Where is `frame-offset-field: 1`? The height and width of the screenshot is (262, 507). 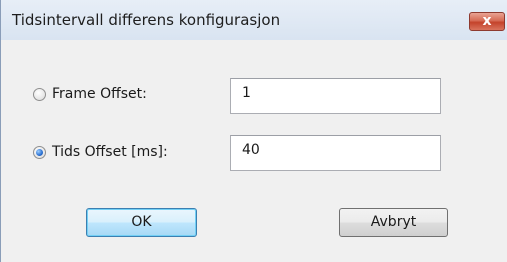 frame-offset-field: 1 is located at coordinates (335, 96).